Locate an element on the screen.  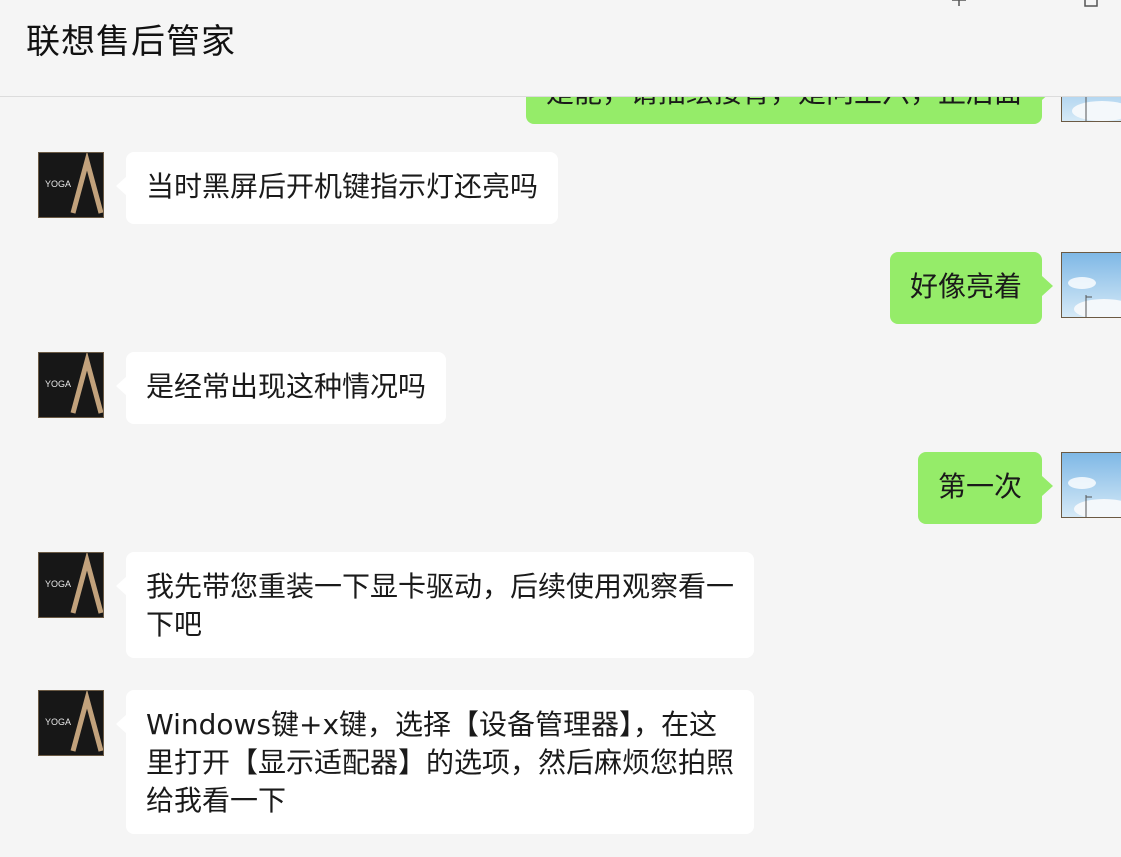
maximize-icon is located at coordinates (1091, 5).